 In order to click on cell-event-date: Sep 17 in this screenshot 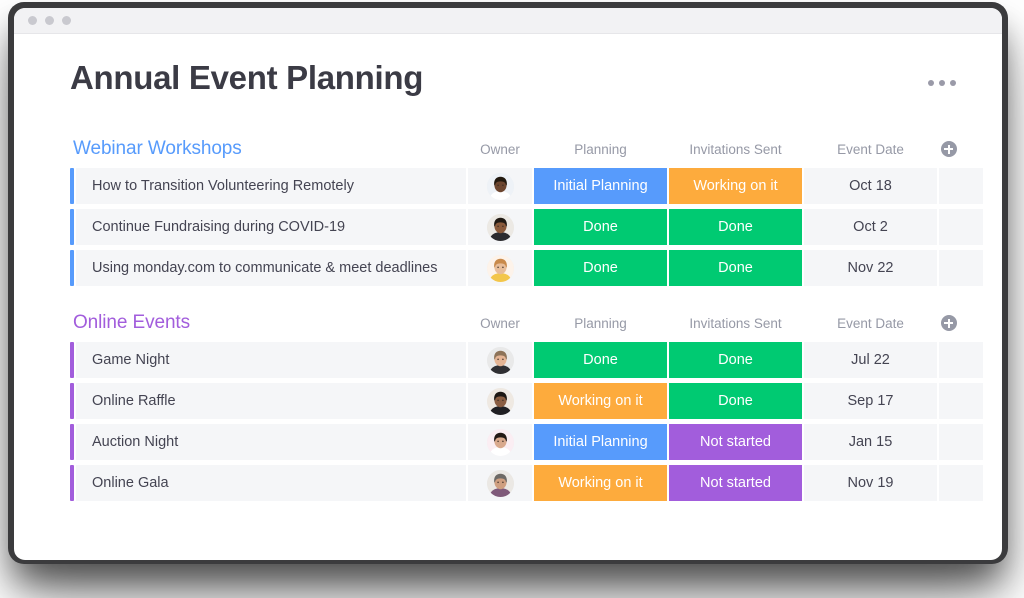, I will do `click(870, 401)`.